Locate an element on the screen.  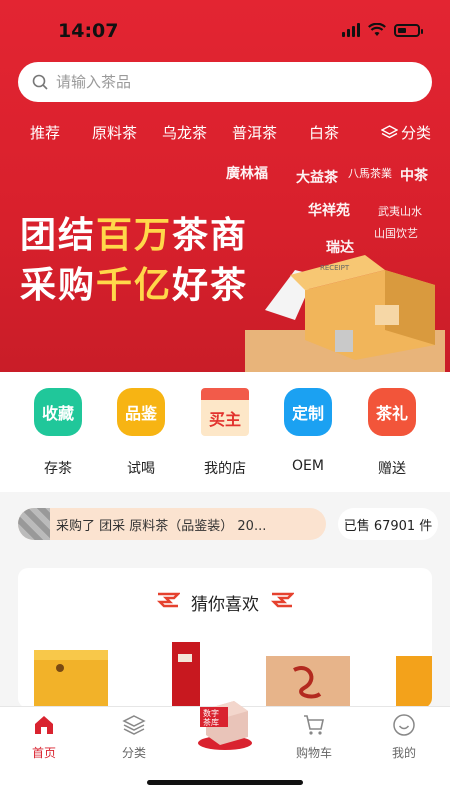
tab-category-label: 分类 is located at coordinates (416, 133).